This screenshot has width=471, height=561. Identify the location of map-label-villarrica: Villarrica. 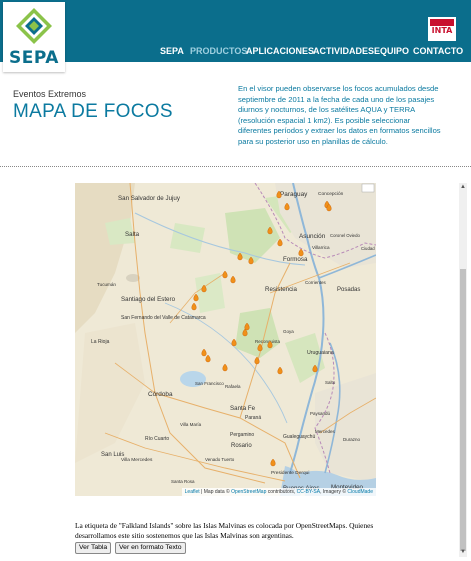
(321, 247).